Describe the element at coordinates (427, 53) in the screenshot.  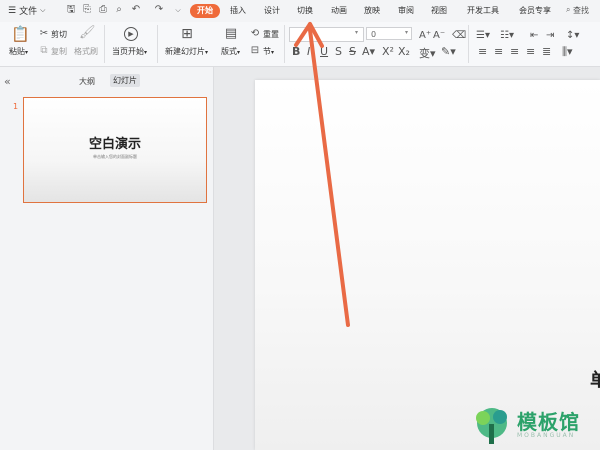
I see `text-effect-icon: 变▾` at that location.